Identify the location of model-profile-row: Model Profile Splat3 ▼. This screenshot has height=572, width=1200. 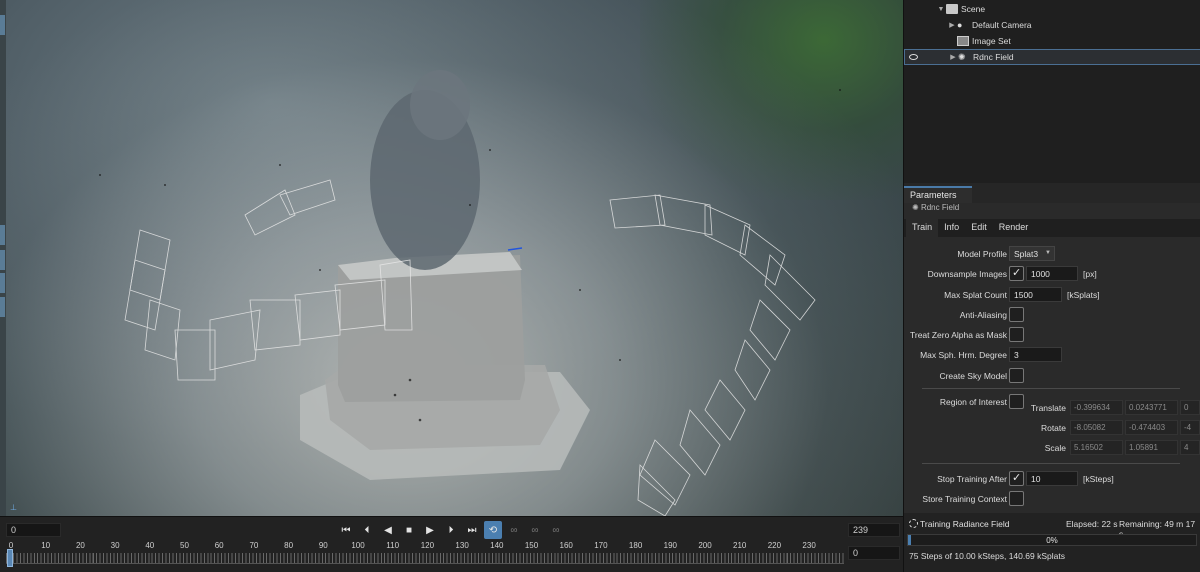
(1052, 254).